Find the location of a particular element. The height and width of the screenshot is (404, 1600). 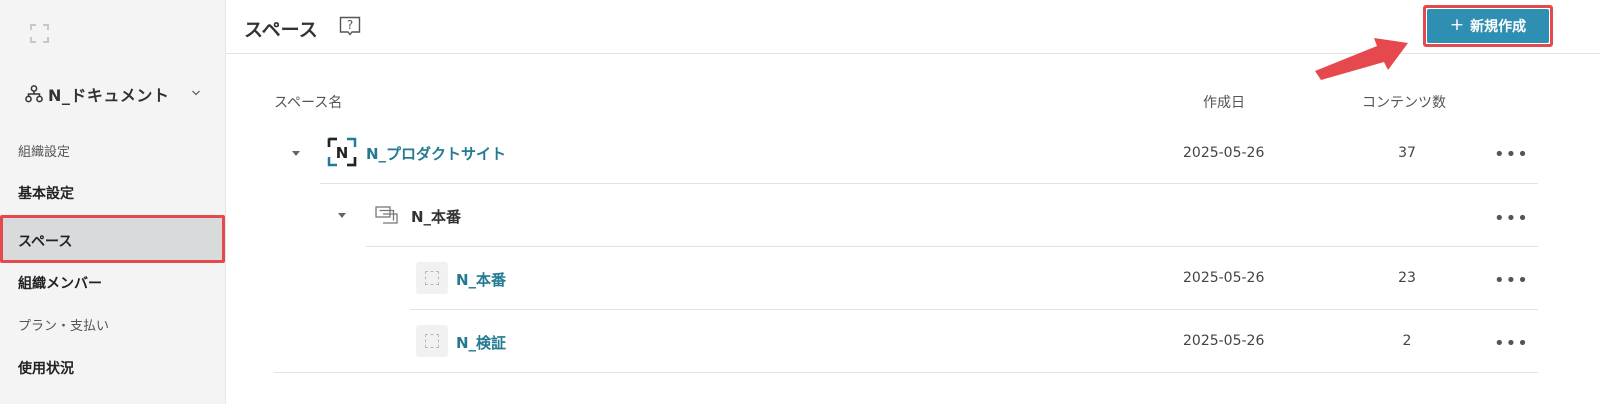

org-name: N_ドキュメント is located at coordinates (109, 95).